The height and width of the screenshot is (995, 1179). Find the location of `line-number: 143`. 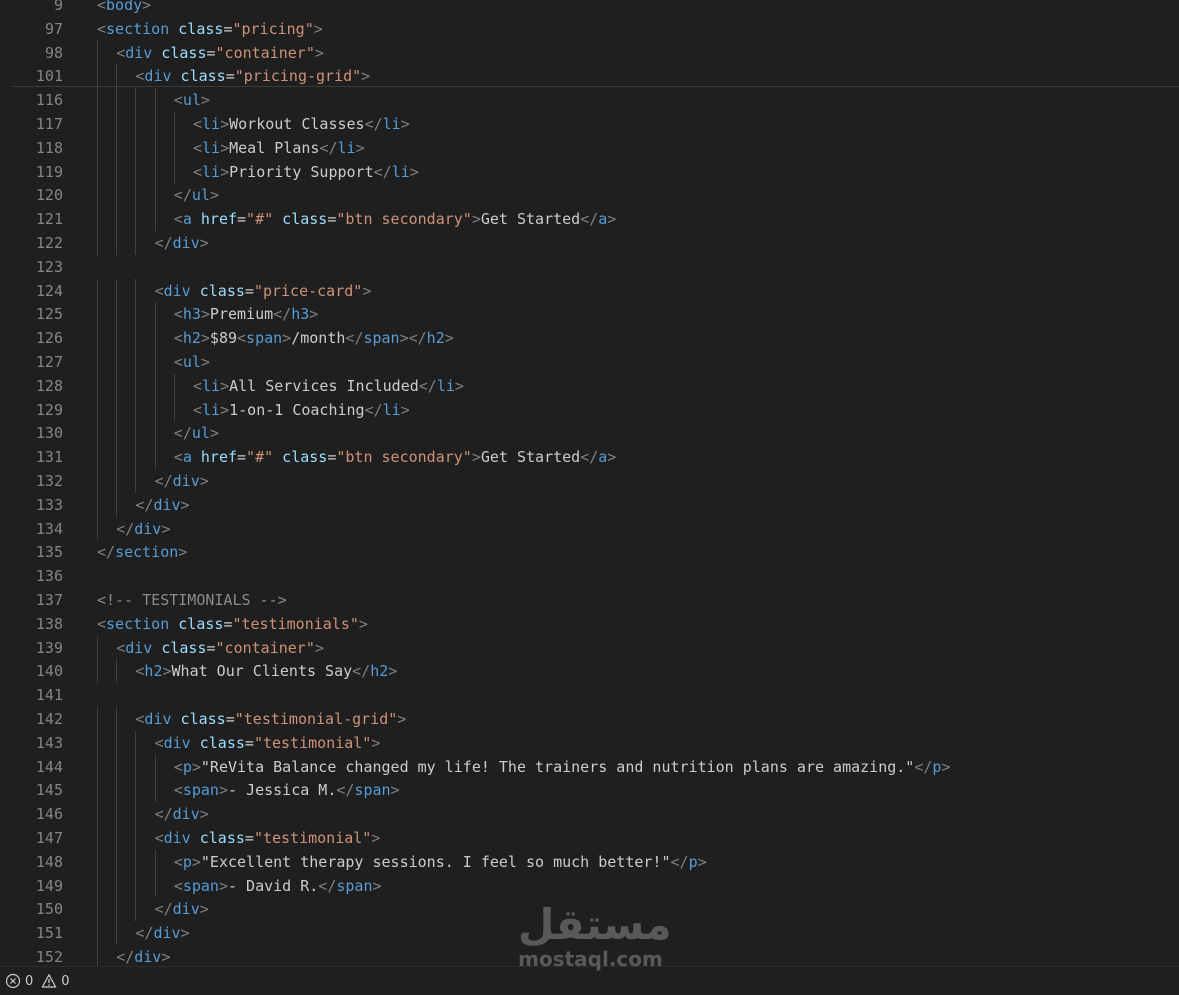

line-number: 143 is located at coordinates (49, 742).